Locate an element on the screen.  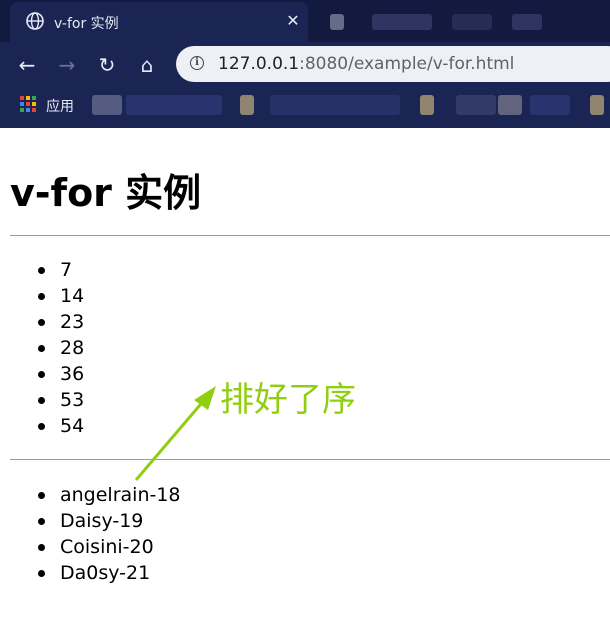
list-item: 54 is located at coordinates (61, 426).